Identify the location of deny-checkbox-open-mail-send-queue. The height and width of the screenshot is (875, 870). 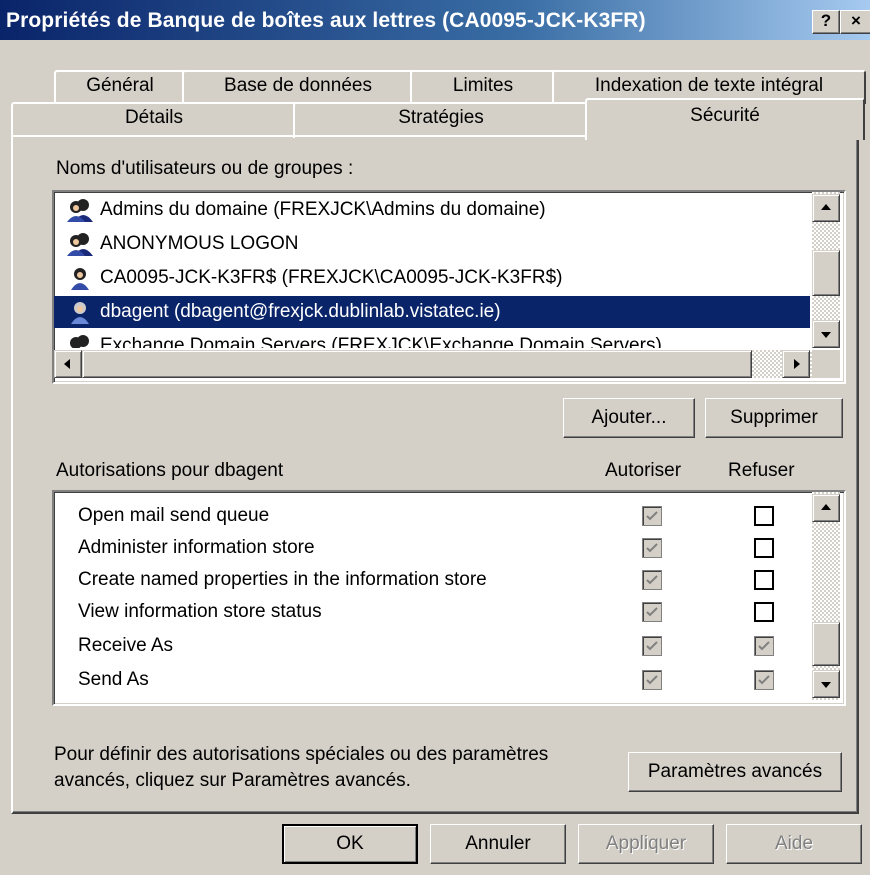
(764, 516).